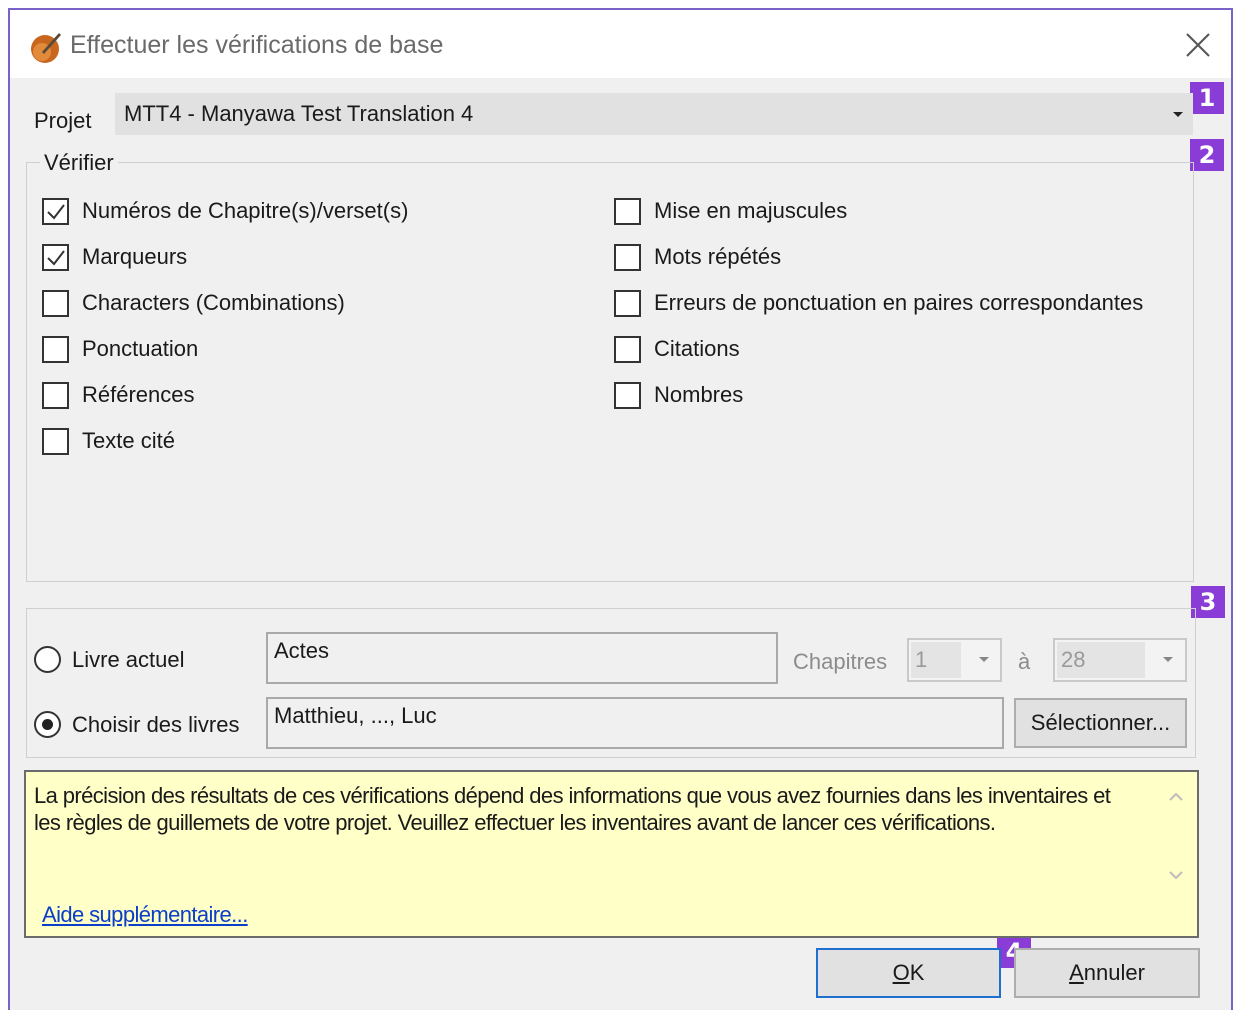 Image resolution: width=1233 pixels, height=1010 pixels. I want to click on radio-label: Livre actuel, so click(128, 659).